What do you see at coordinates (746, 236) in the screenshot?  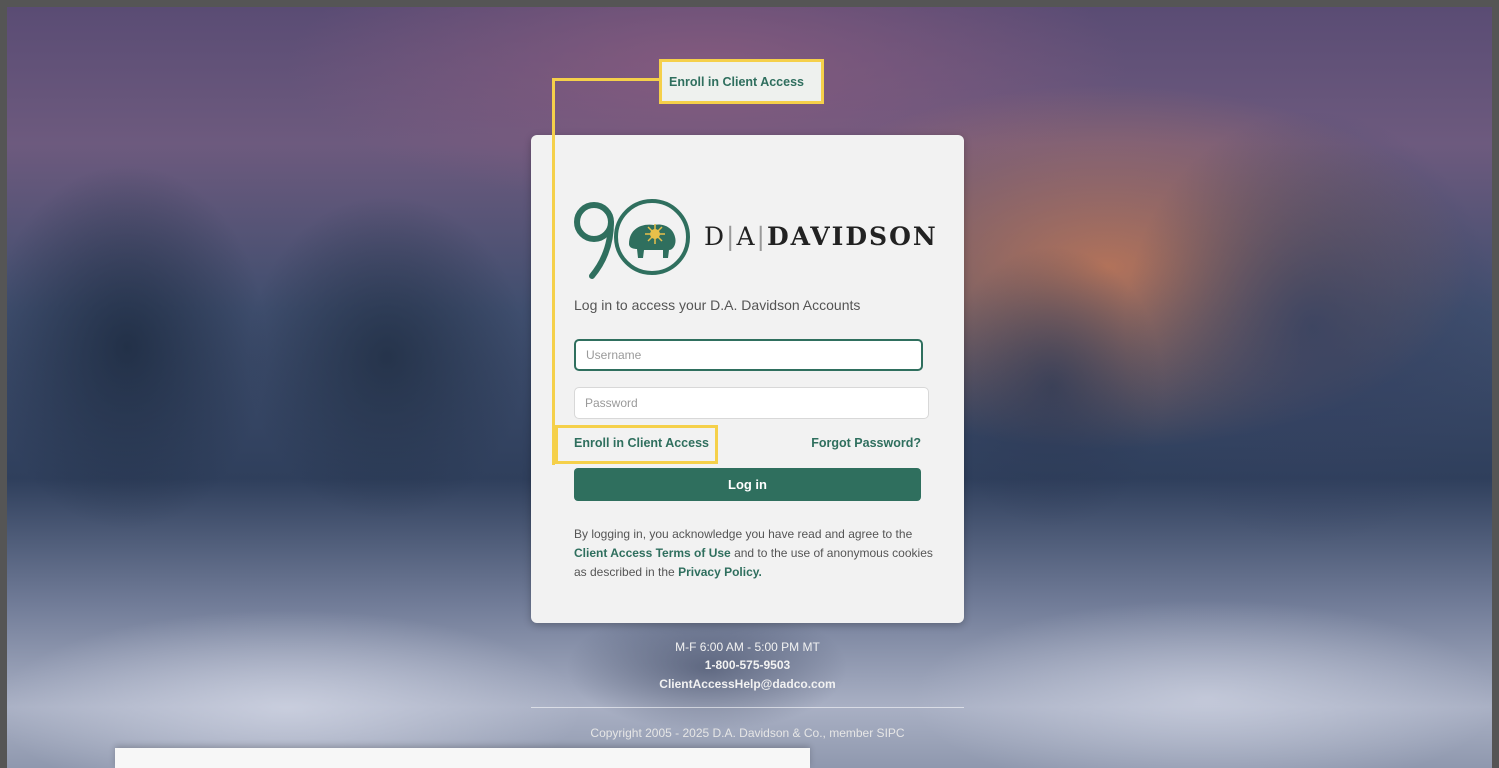 I see `wordmark-a: A` at bounding box center [746, 236].